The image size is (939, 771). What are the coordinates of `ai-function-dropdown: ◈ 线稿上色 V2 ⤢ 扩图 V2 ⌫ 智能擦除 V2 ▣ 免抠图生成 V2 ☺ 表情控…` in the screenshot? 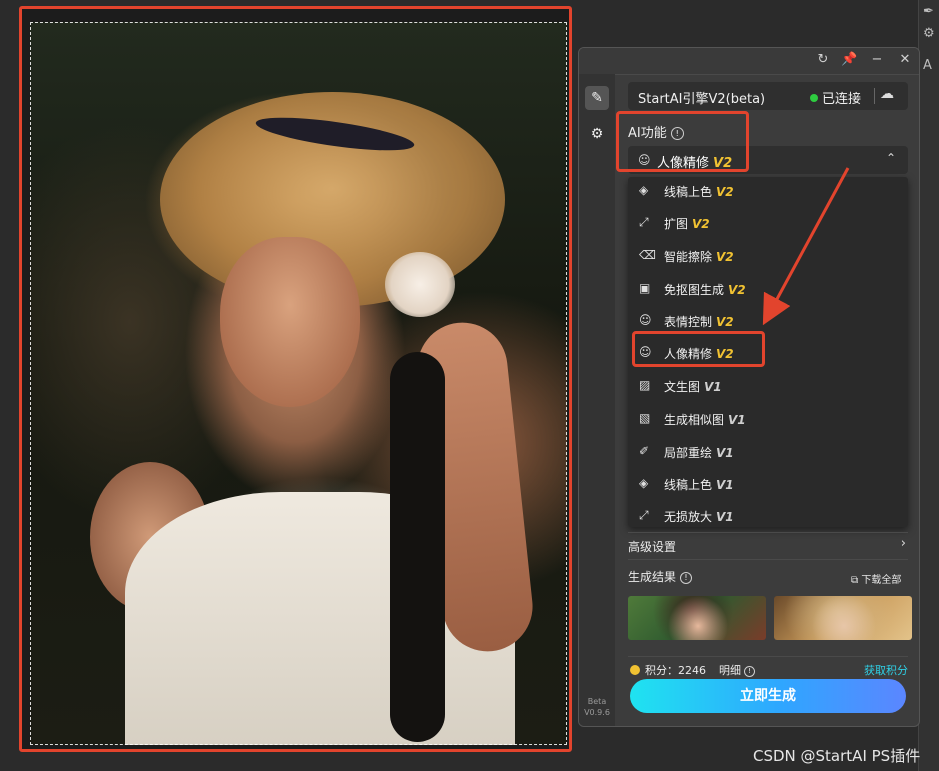 It's located at (768, 352).